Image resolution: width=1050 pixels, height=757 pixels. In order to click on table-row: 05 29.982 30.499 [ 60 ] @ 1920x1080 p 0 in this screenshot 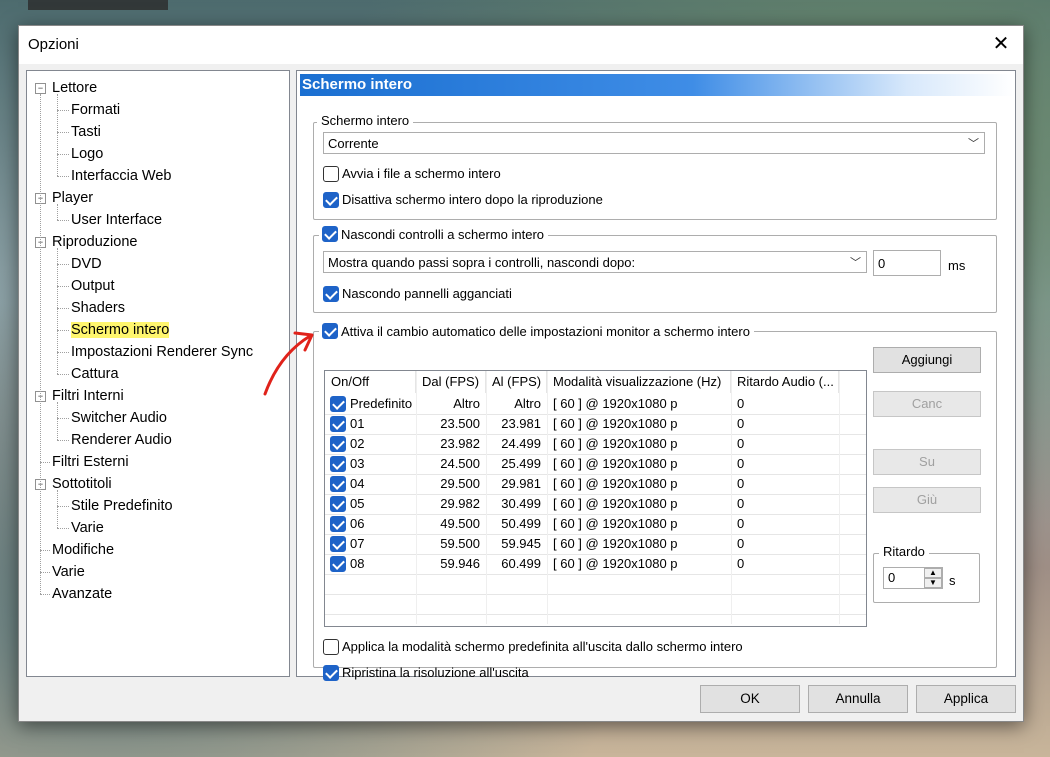, I will do `click(595, 504)`.